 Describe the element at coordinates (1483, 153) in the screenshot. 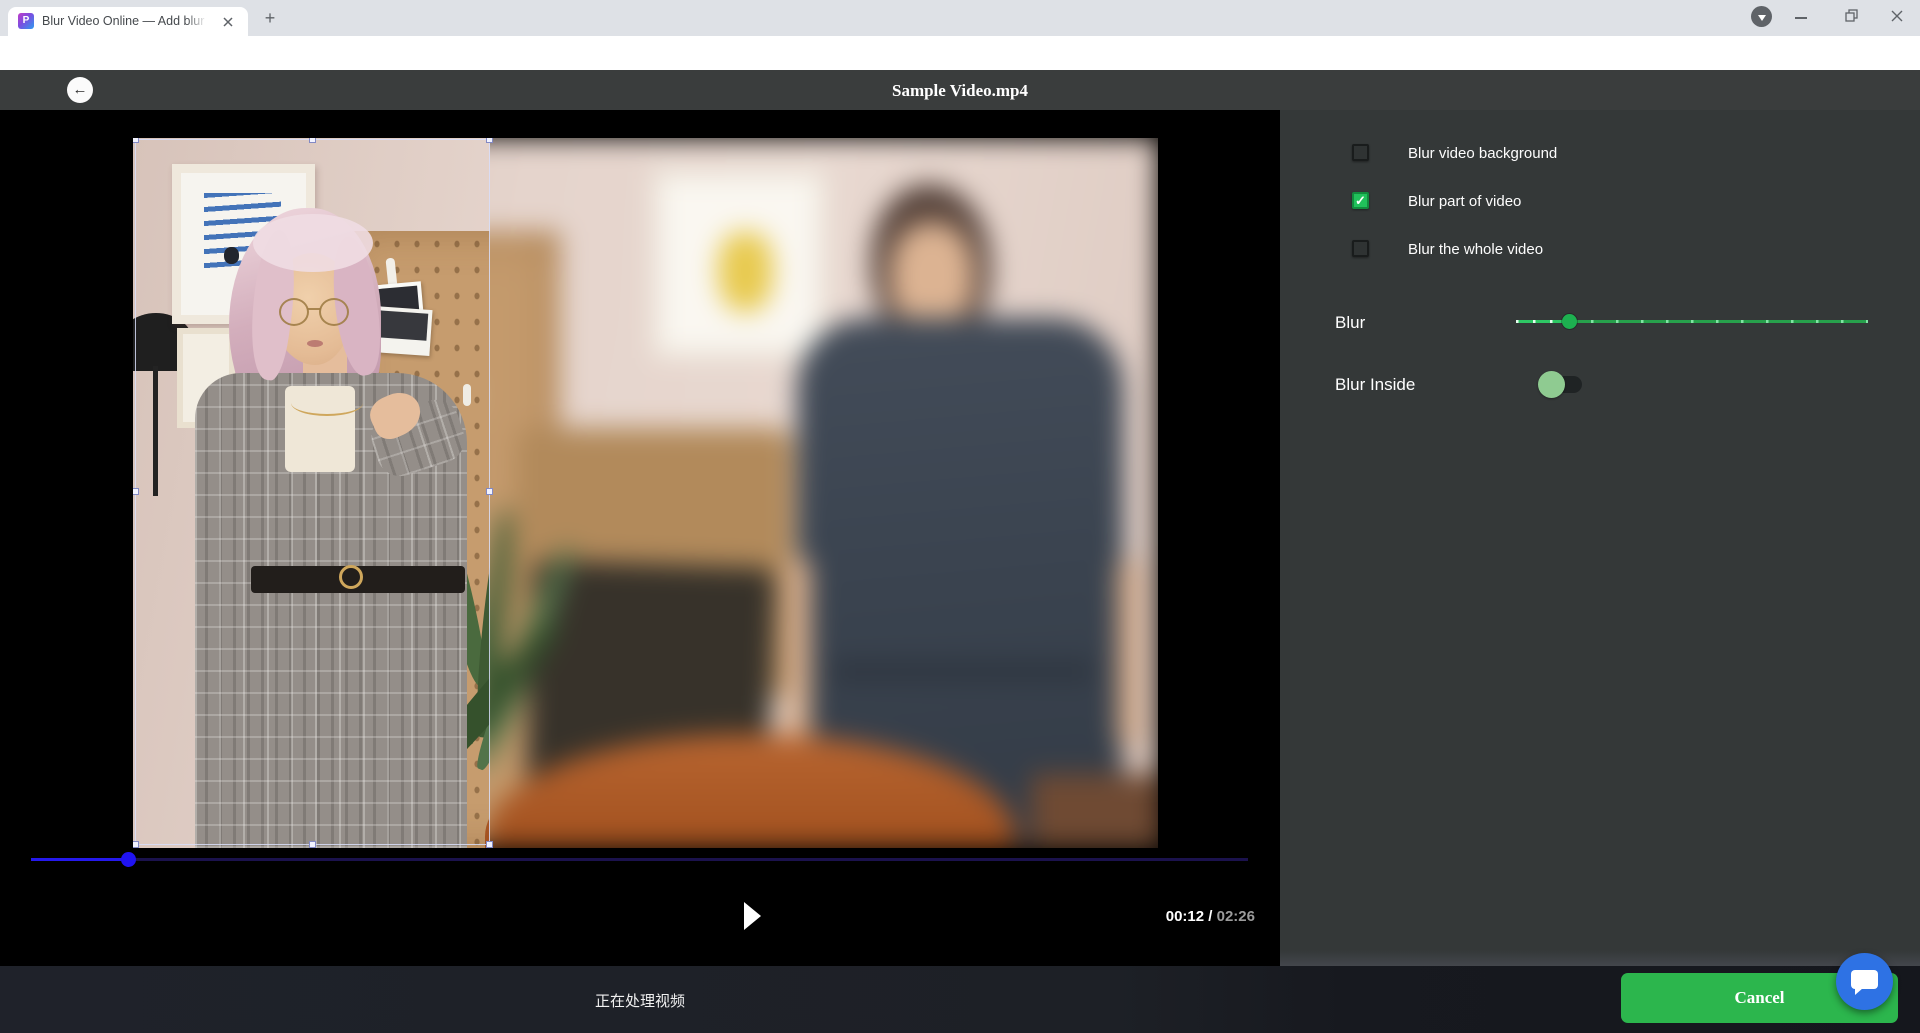

I see `checkbox-label: Blur video background` at that location.